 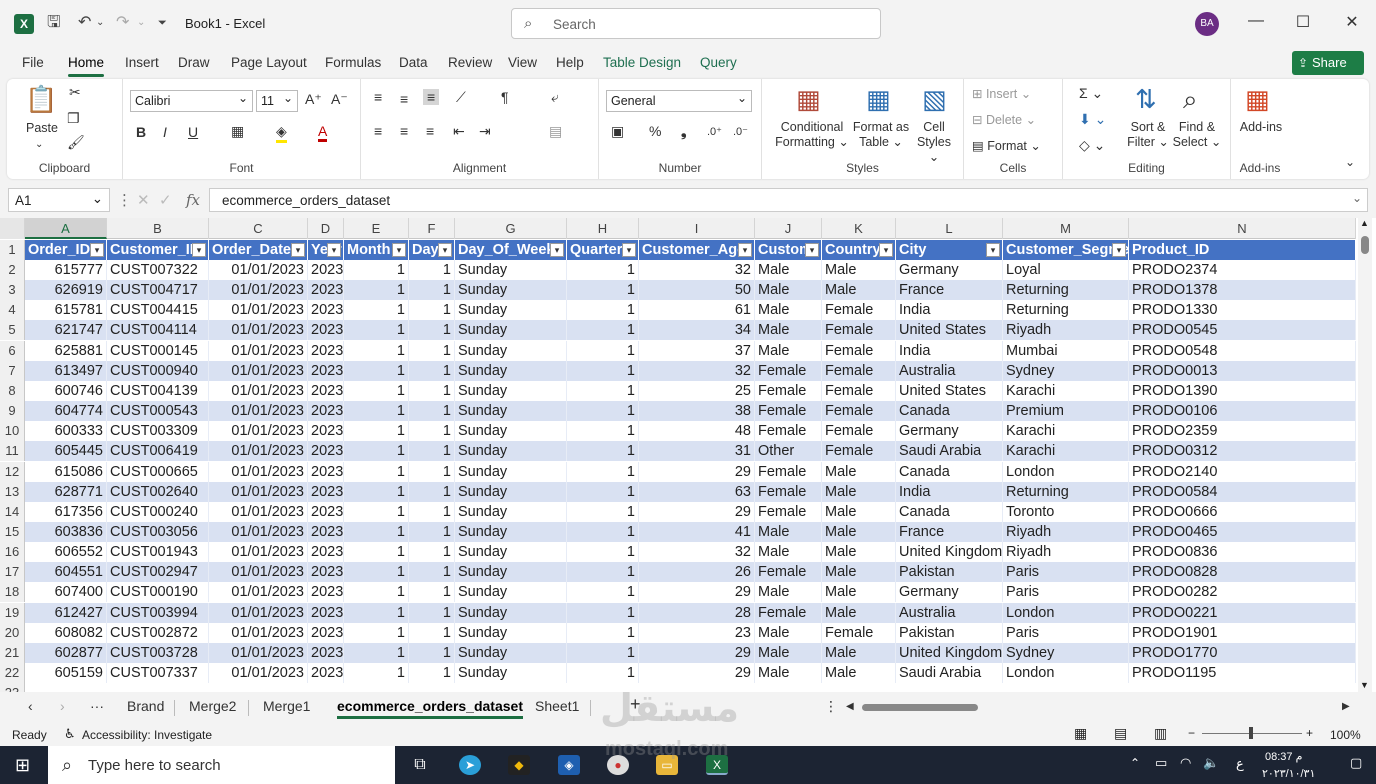 I want to click on row-number: 22, so click(x=12, y=673).